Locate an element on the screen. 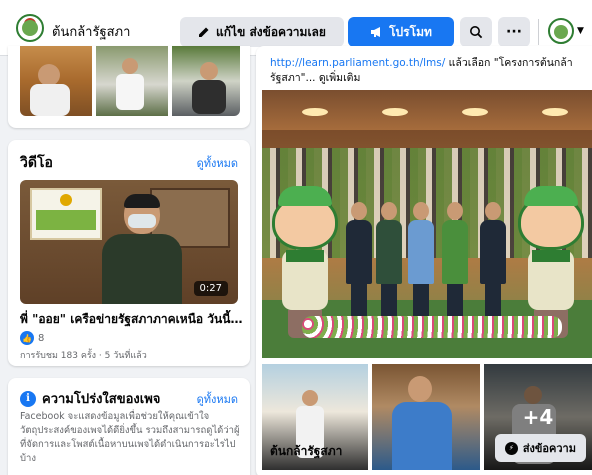  videos-see-all-link: ดูทั้งหมด is located at coordinates (217, 163).